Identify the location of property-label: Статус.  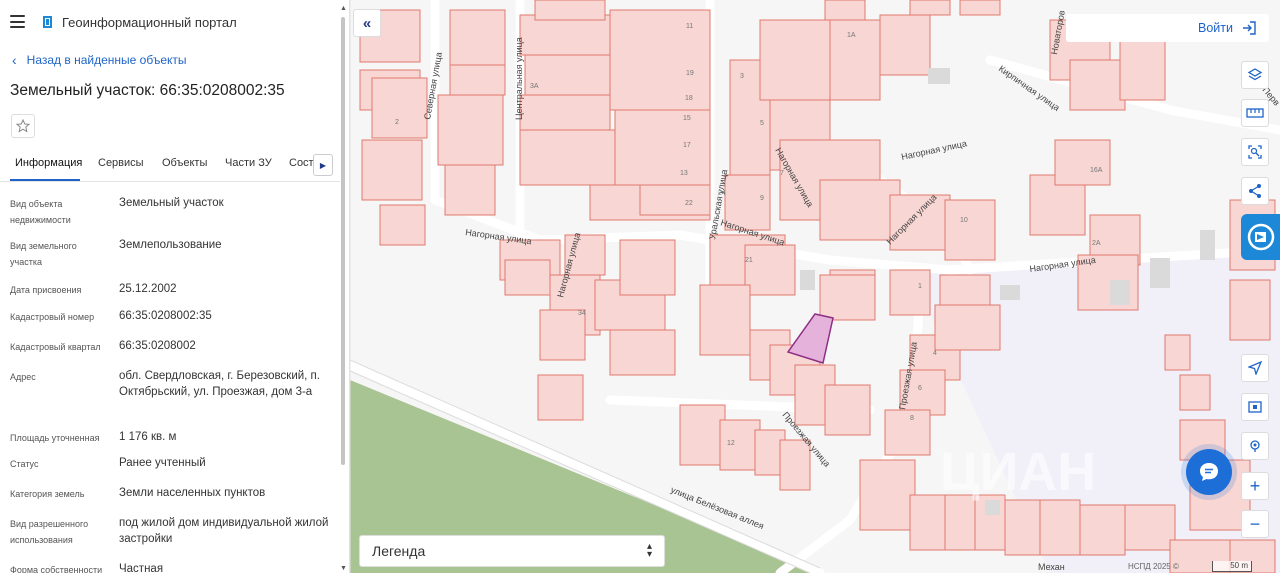
(24, 464).